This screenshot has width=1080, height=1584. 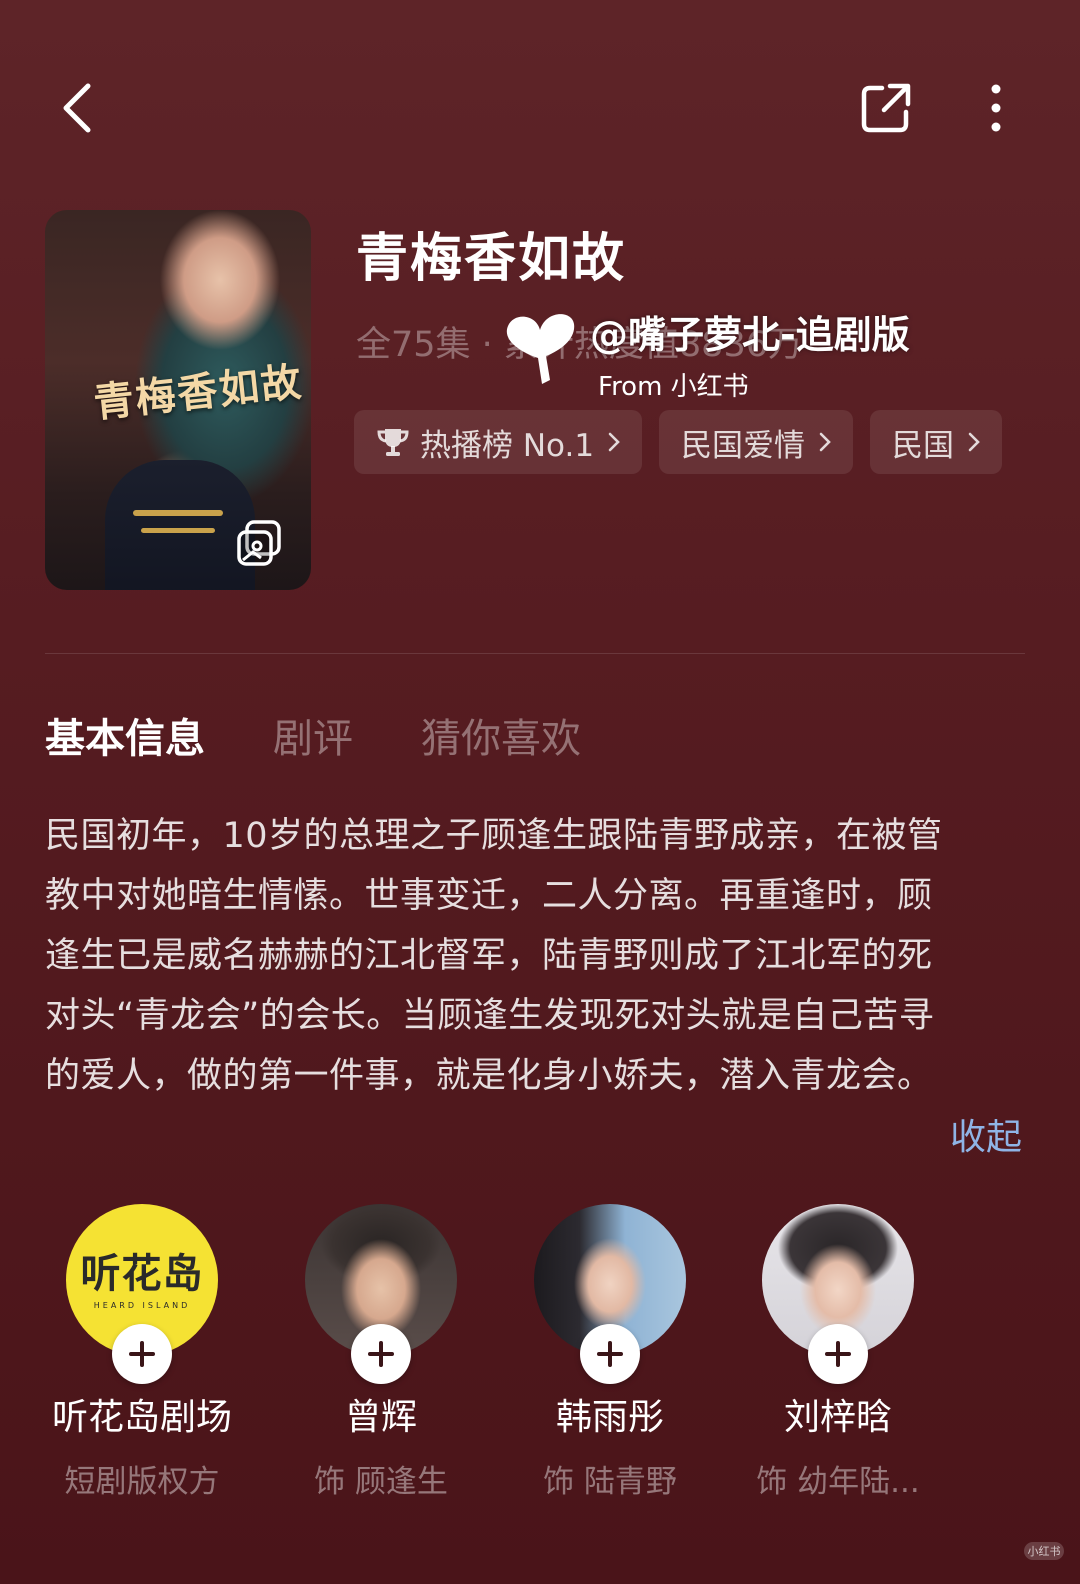 I want to click on tag-label: 民国爱情, so click(x=743, y=445).